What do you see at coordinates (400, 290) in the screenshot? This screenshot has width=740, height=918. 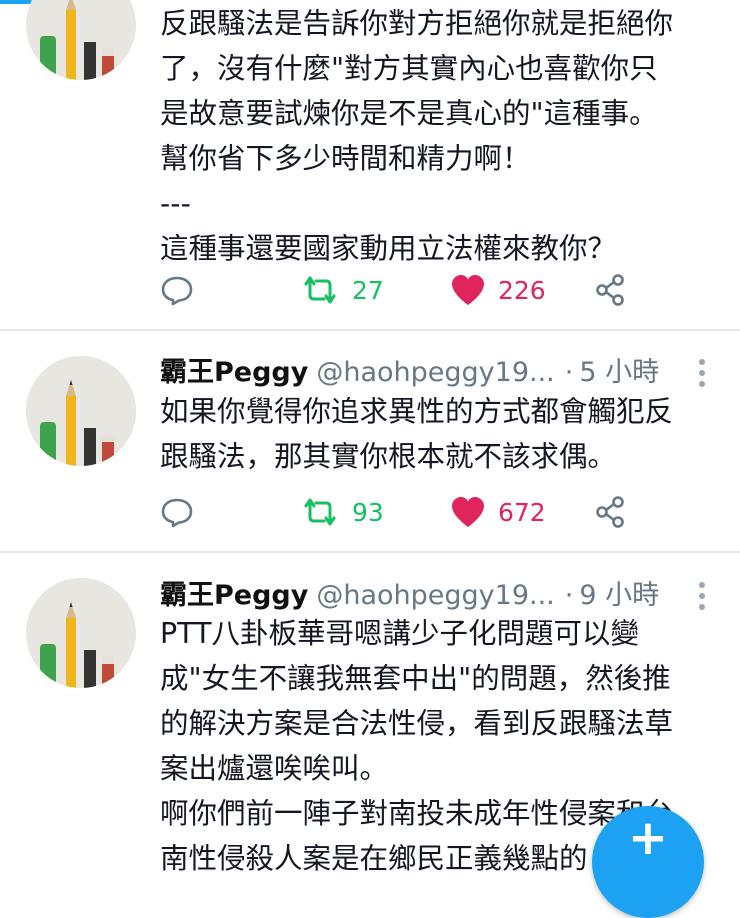 I see `tweet-actions: 27 226` at bounding box center [400, 290].